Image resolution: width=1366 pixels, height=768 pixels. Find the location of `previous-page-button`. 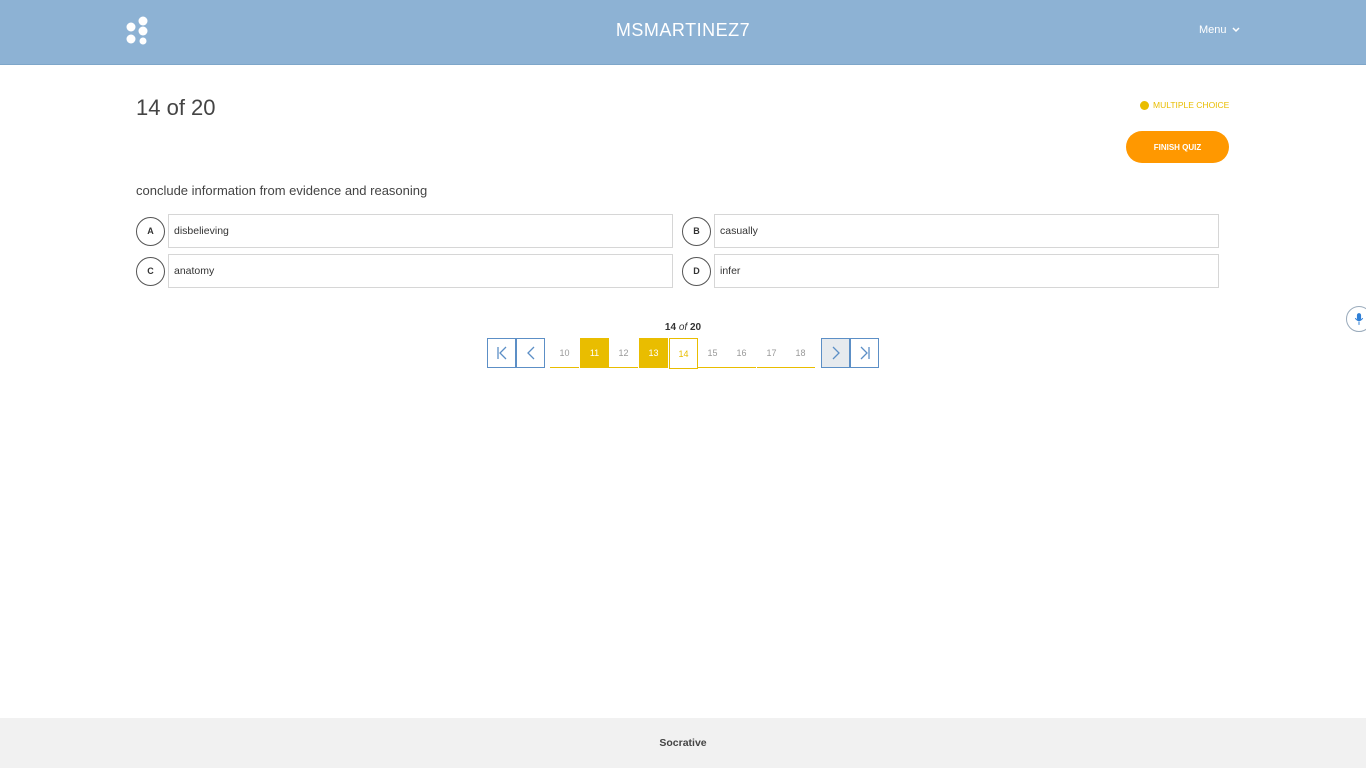

previous-page-button is located at coordinates (530, 353).